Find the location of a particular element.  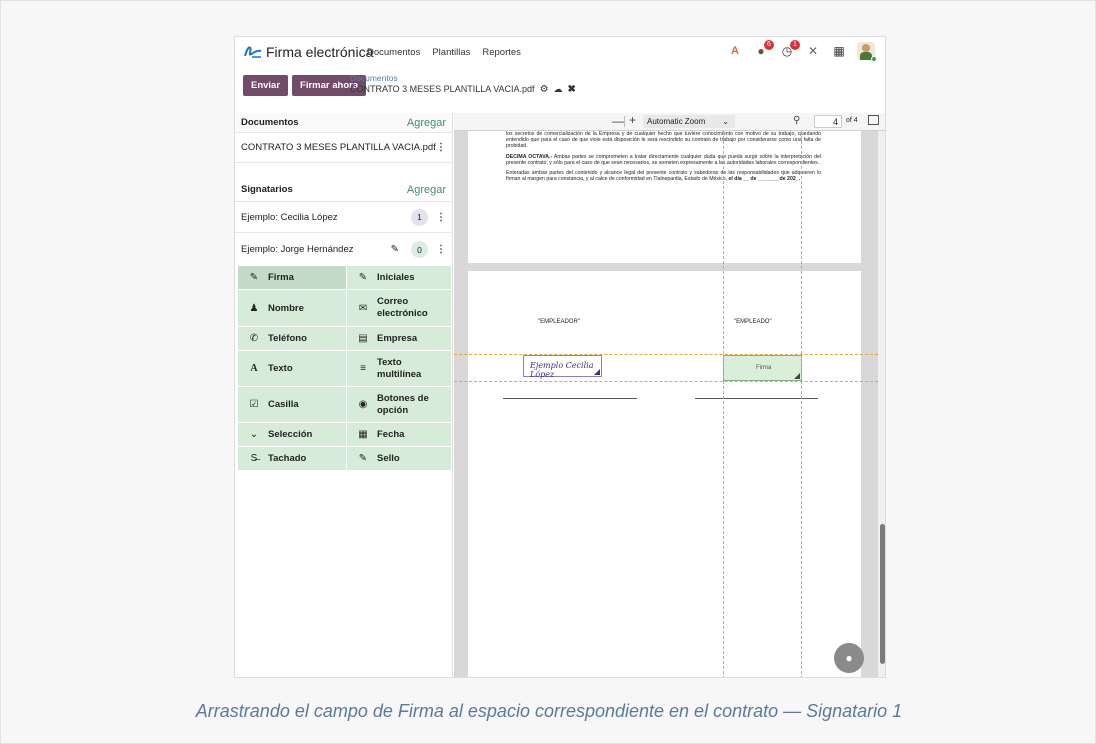

menu-reportes: Reportes is located at coordinates (501, 52).